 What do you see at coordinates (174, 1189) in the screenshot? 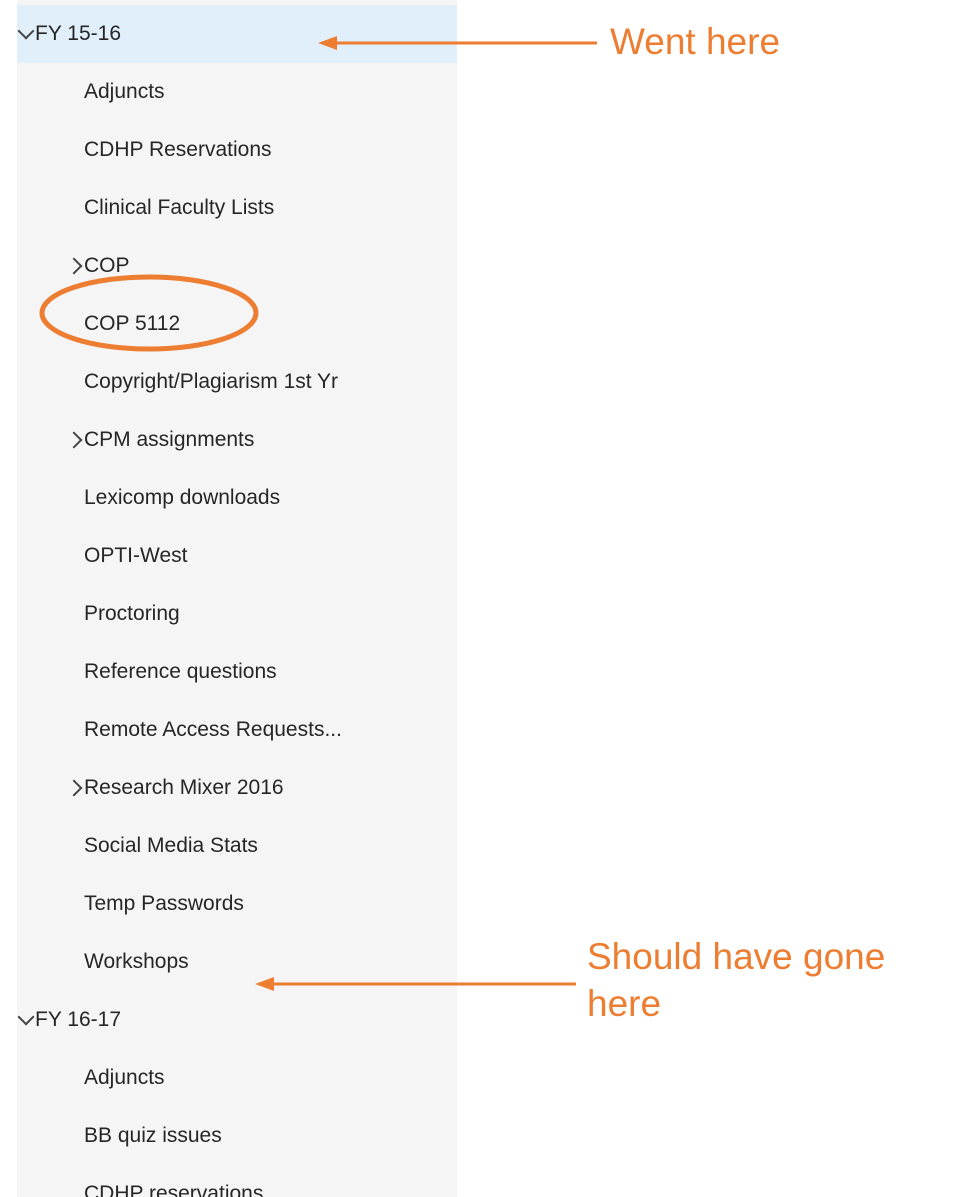
I see `folder-item-label: CDHP reservations` at bounding box center [174, 1189].